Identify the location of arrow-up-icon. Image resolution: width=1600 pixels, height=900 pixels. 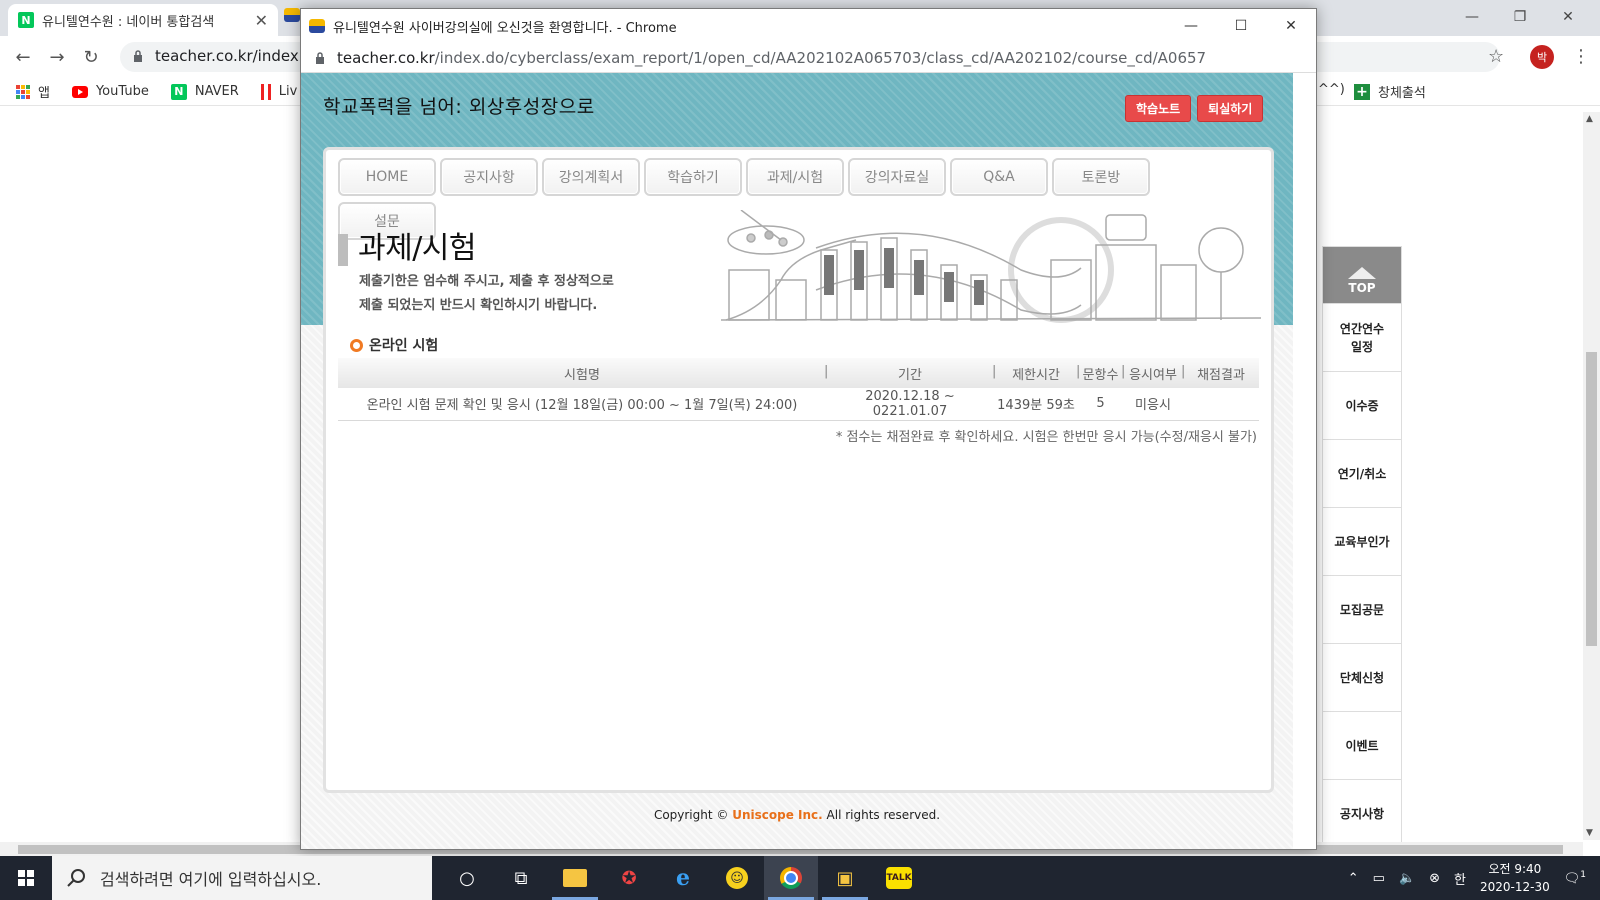
(1362, 273).